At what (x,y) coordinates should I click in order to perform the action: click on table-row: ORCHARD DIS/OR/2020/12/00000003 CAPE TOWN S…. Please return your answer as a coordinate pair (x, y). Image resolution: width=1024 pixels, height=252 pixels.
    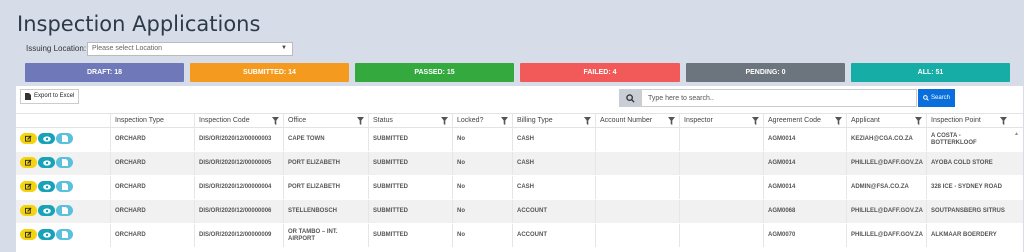
    Looking at the image, I should click on (519, 139).